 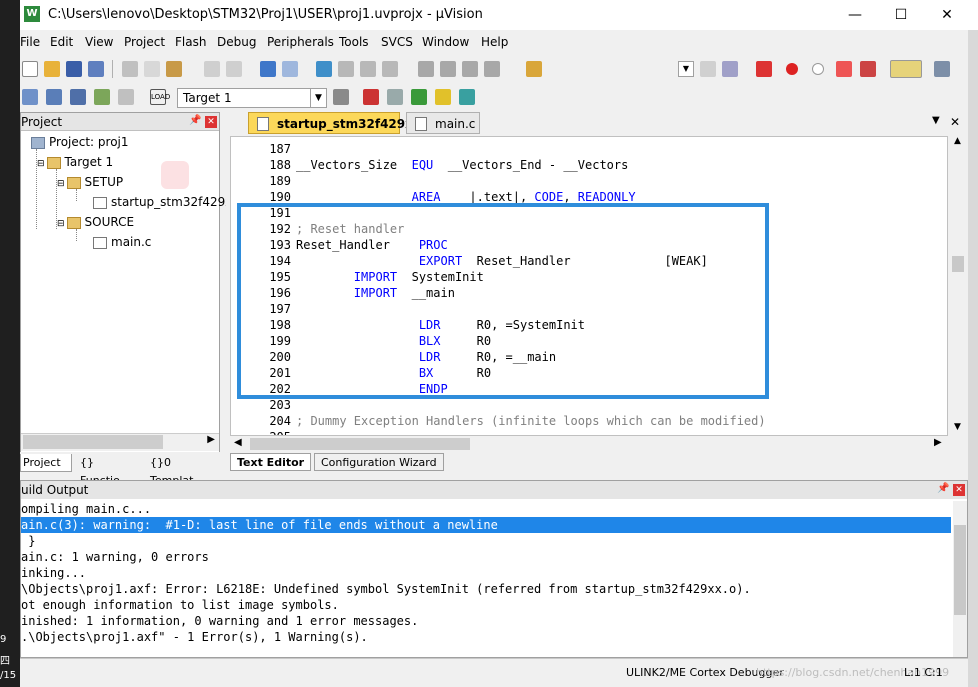 What do you see at coordinates (190, 42) in the screenshot?
I see `menu-flash: Flash` at bounding box center [190, 42].